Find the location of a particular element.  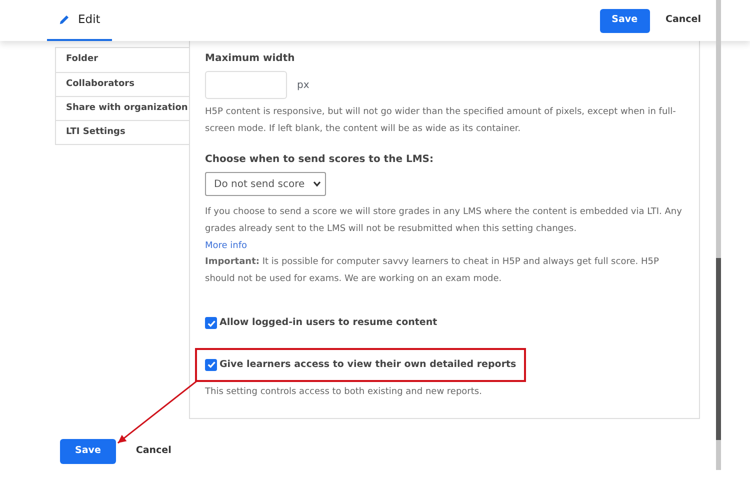

more-info-link: More info is located at coordinates (226, 246).